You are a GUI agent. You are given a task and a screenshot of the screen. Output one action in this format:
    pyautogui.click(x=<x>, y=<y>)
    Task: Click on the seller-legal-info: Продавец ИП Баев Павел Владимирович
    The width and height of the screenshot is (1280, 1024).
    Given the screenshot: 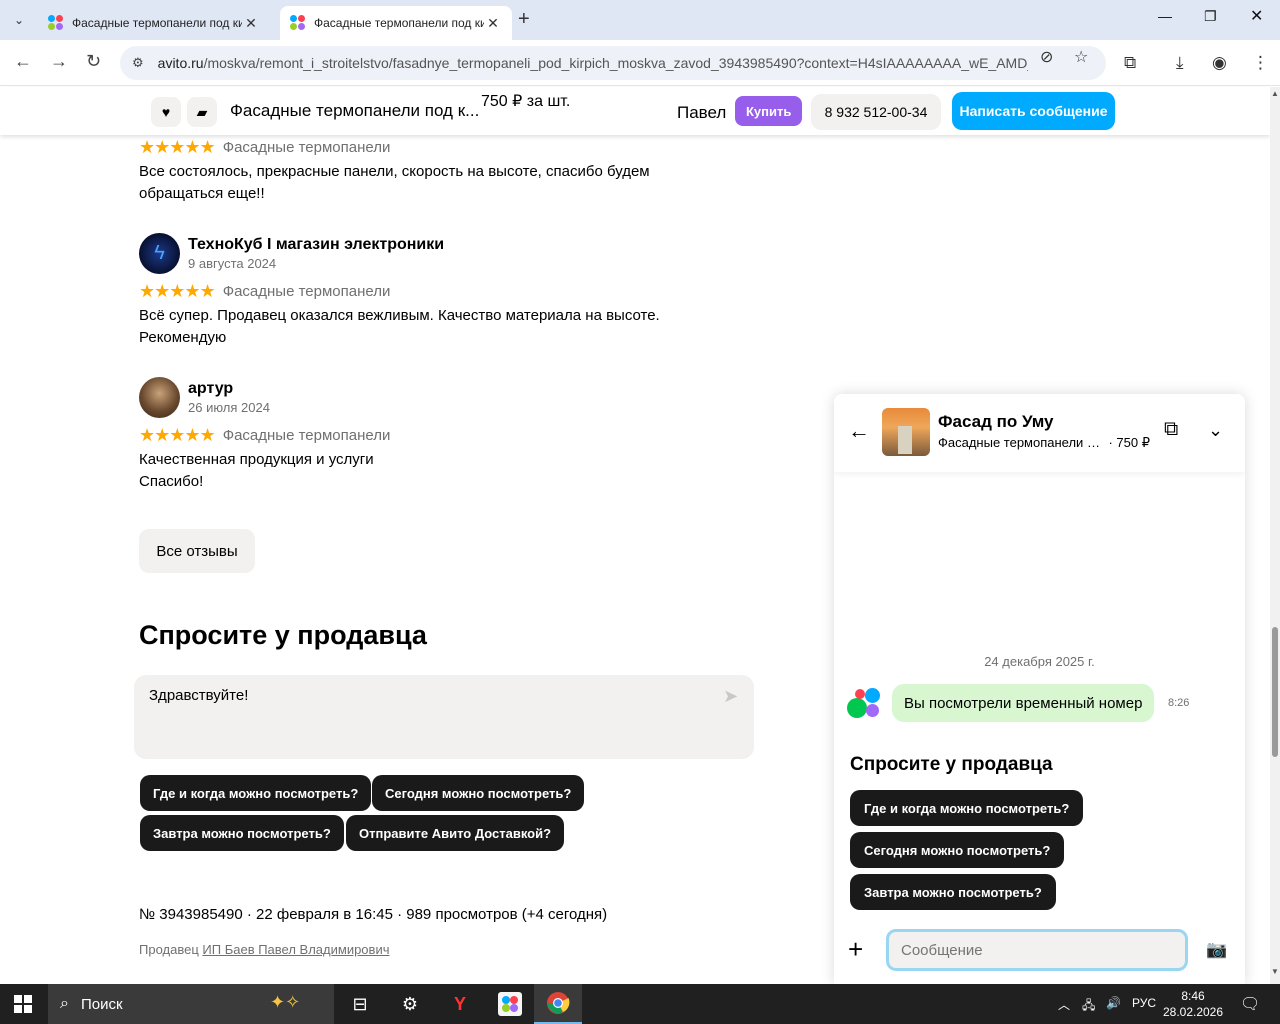 What is the action you would take?
    pyautogui.click(x=264, y=949)
    